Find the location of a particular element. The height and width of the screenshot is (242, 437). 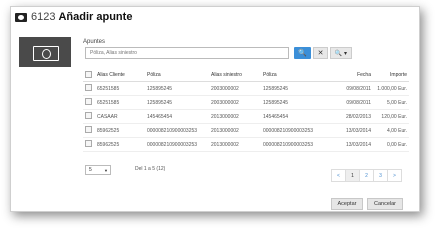

select-all-header is located at coordinates (89, 75).